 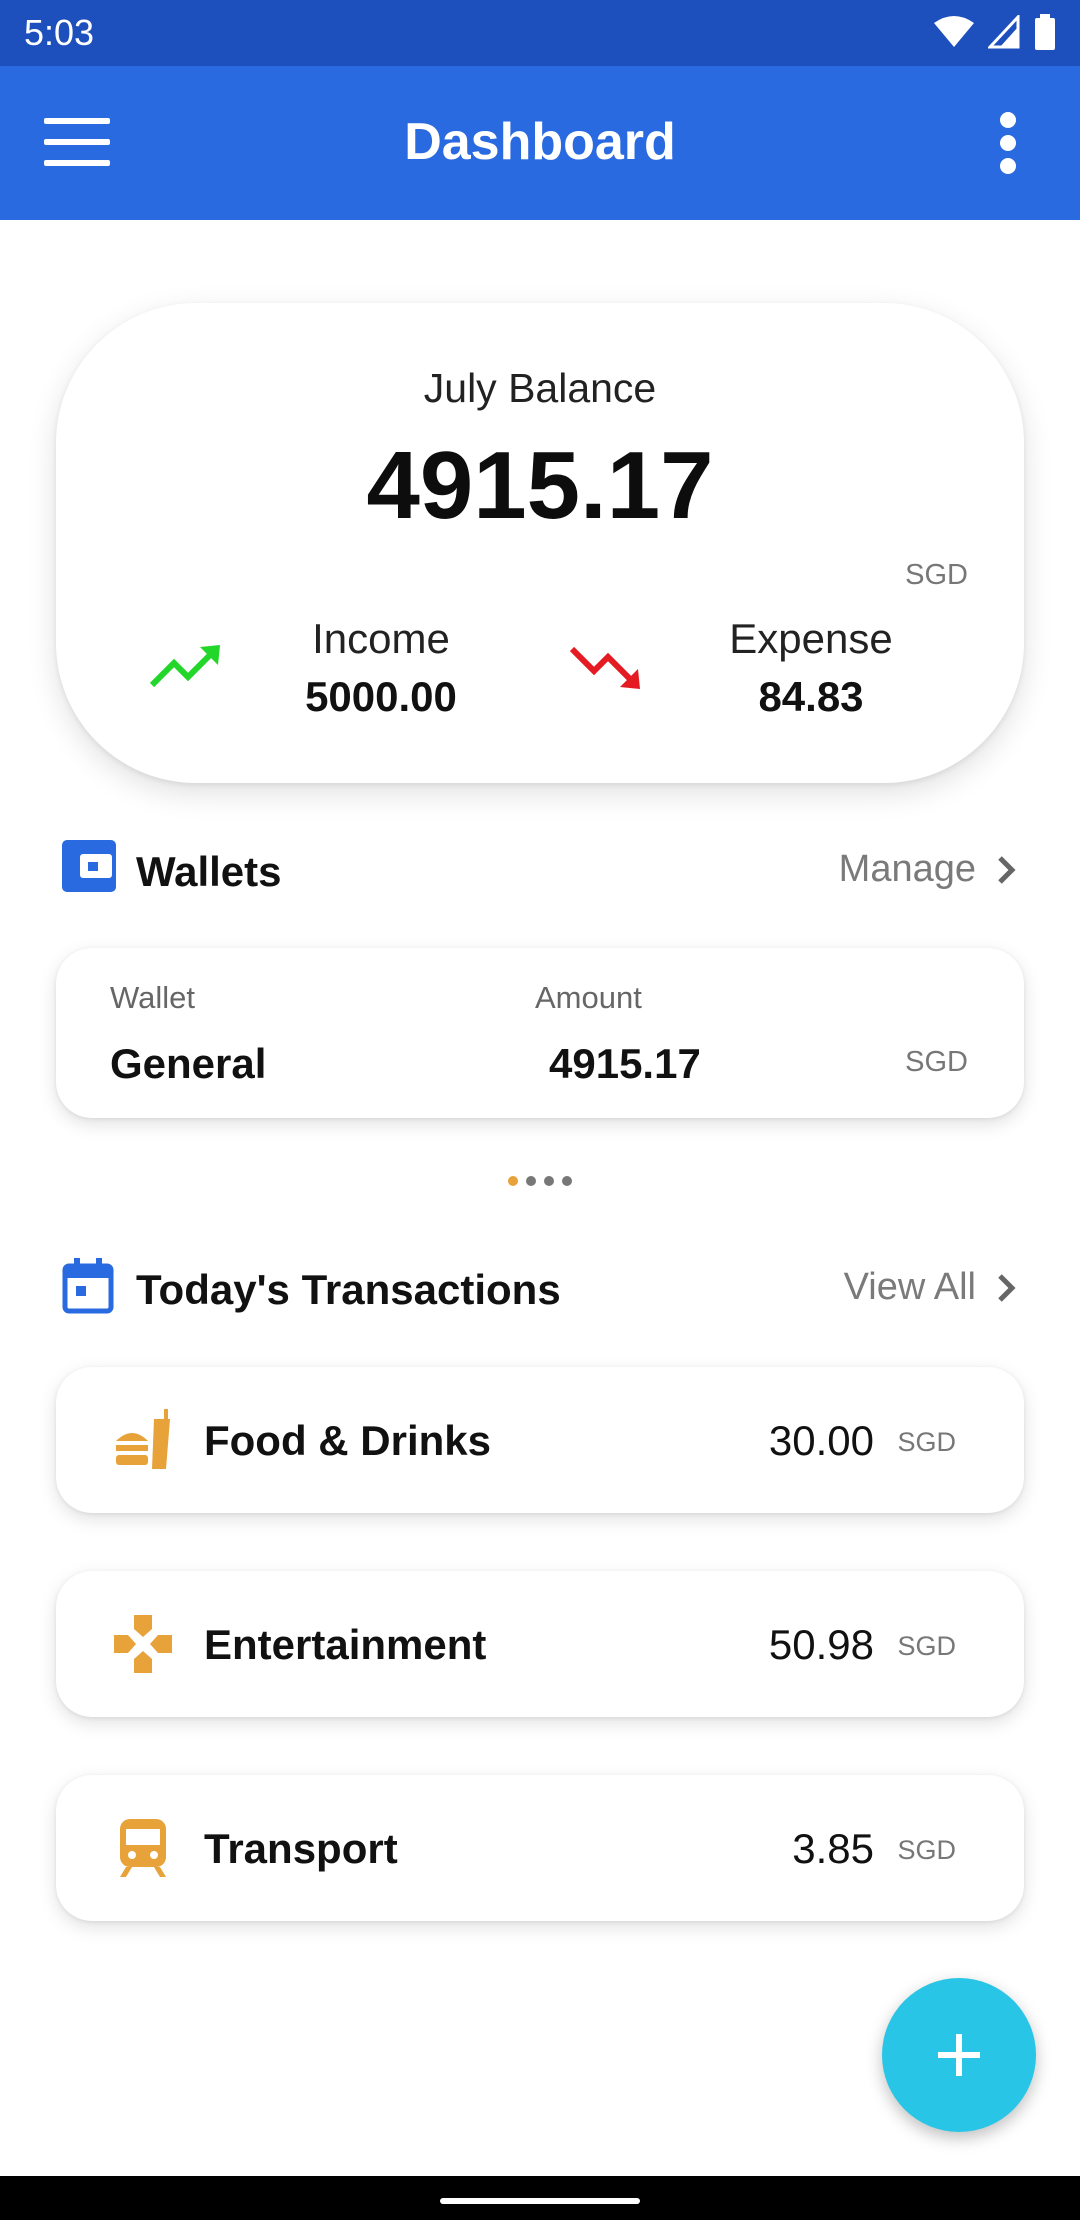 I want to click on food-drinks-icon, so click(x=143, y=1439).